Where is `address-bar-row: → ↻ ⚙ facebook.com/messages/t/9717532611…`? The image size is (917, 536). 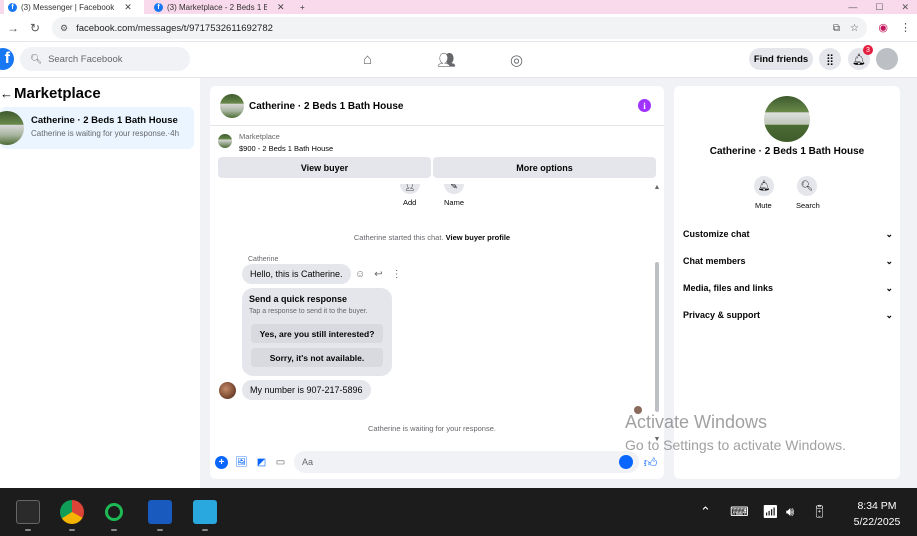 address-bar-row: → ↻ ⚙ facebook.com/messages/t/9717532611… is located at coordinates (458, 28).